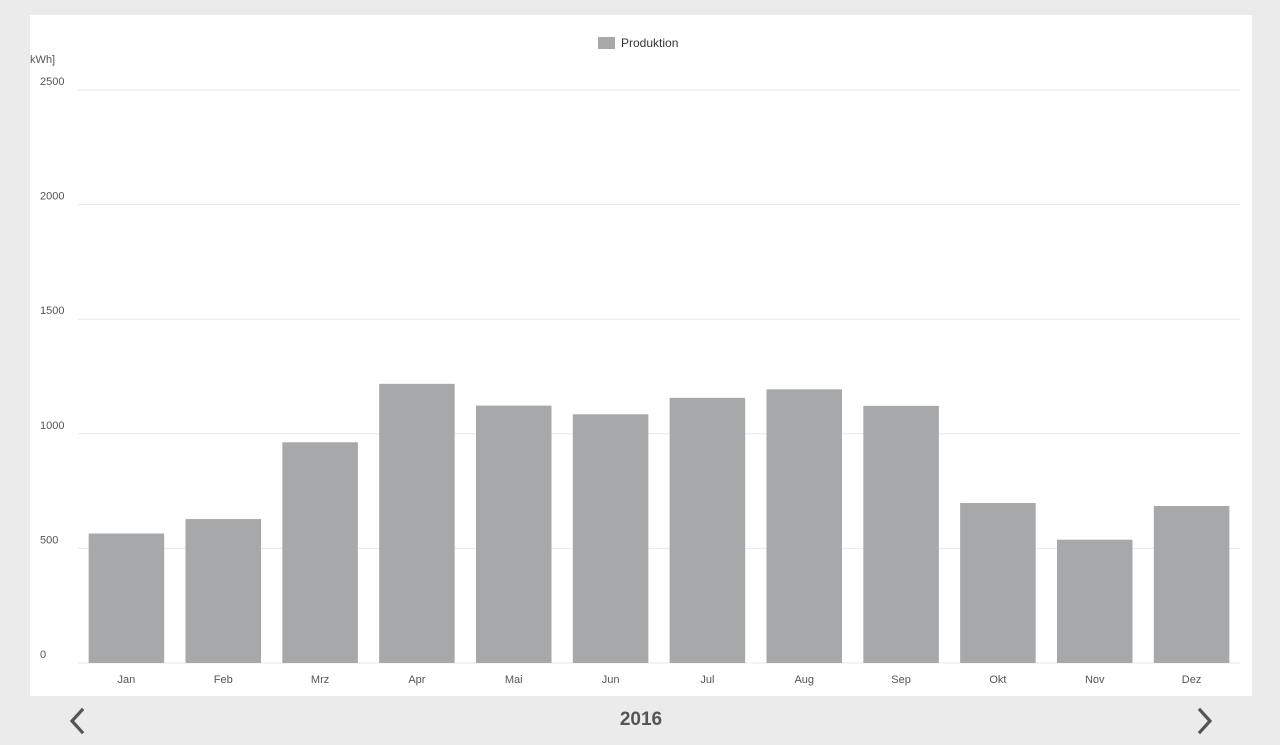 The image size is (1280, 745). I want to click on y-tick-label: 500, so click(49, 540).